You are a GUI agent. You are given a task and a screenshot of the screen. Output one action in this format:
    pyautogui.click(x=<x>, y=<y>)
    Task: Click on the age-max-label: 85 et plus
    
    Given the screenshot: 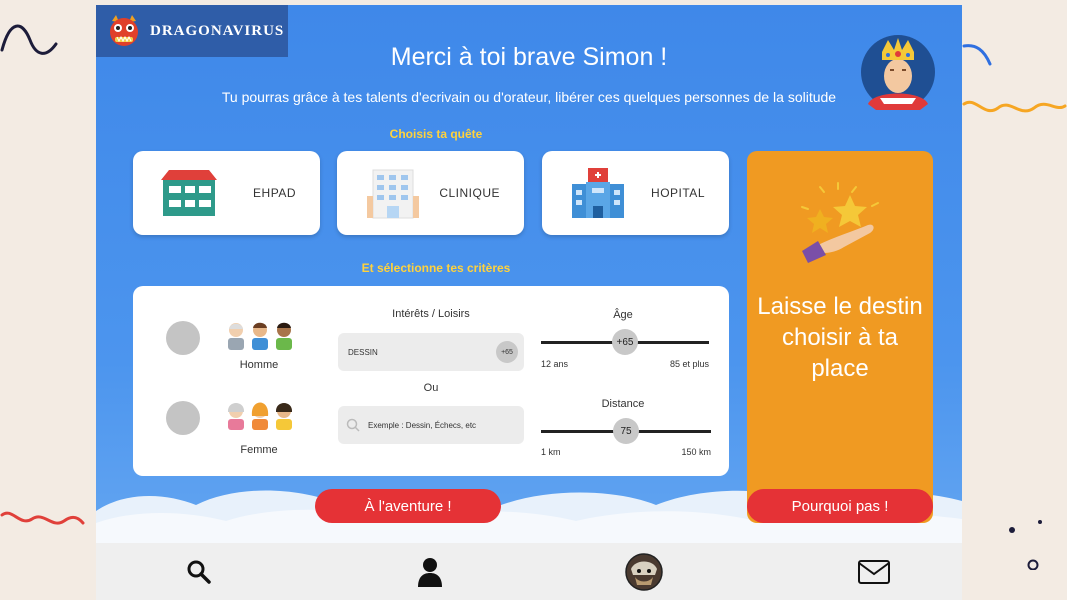 What is the action you would take?
    pyautogui.click(x=689, y=364)
    